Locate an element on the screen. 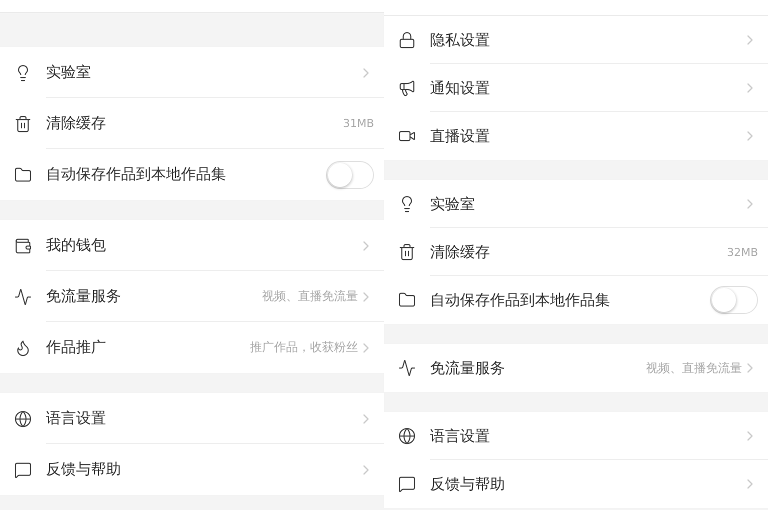  cache-size: 32MB is located at coordinates (742, 252).